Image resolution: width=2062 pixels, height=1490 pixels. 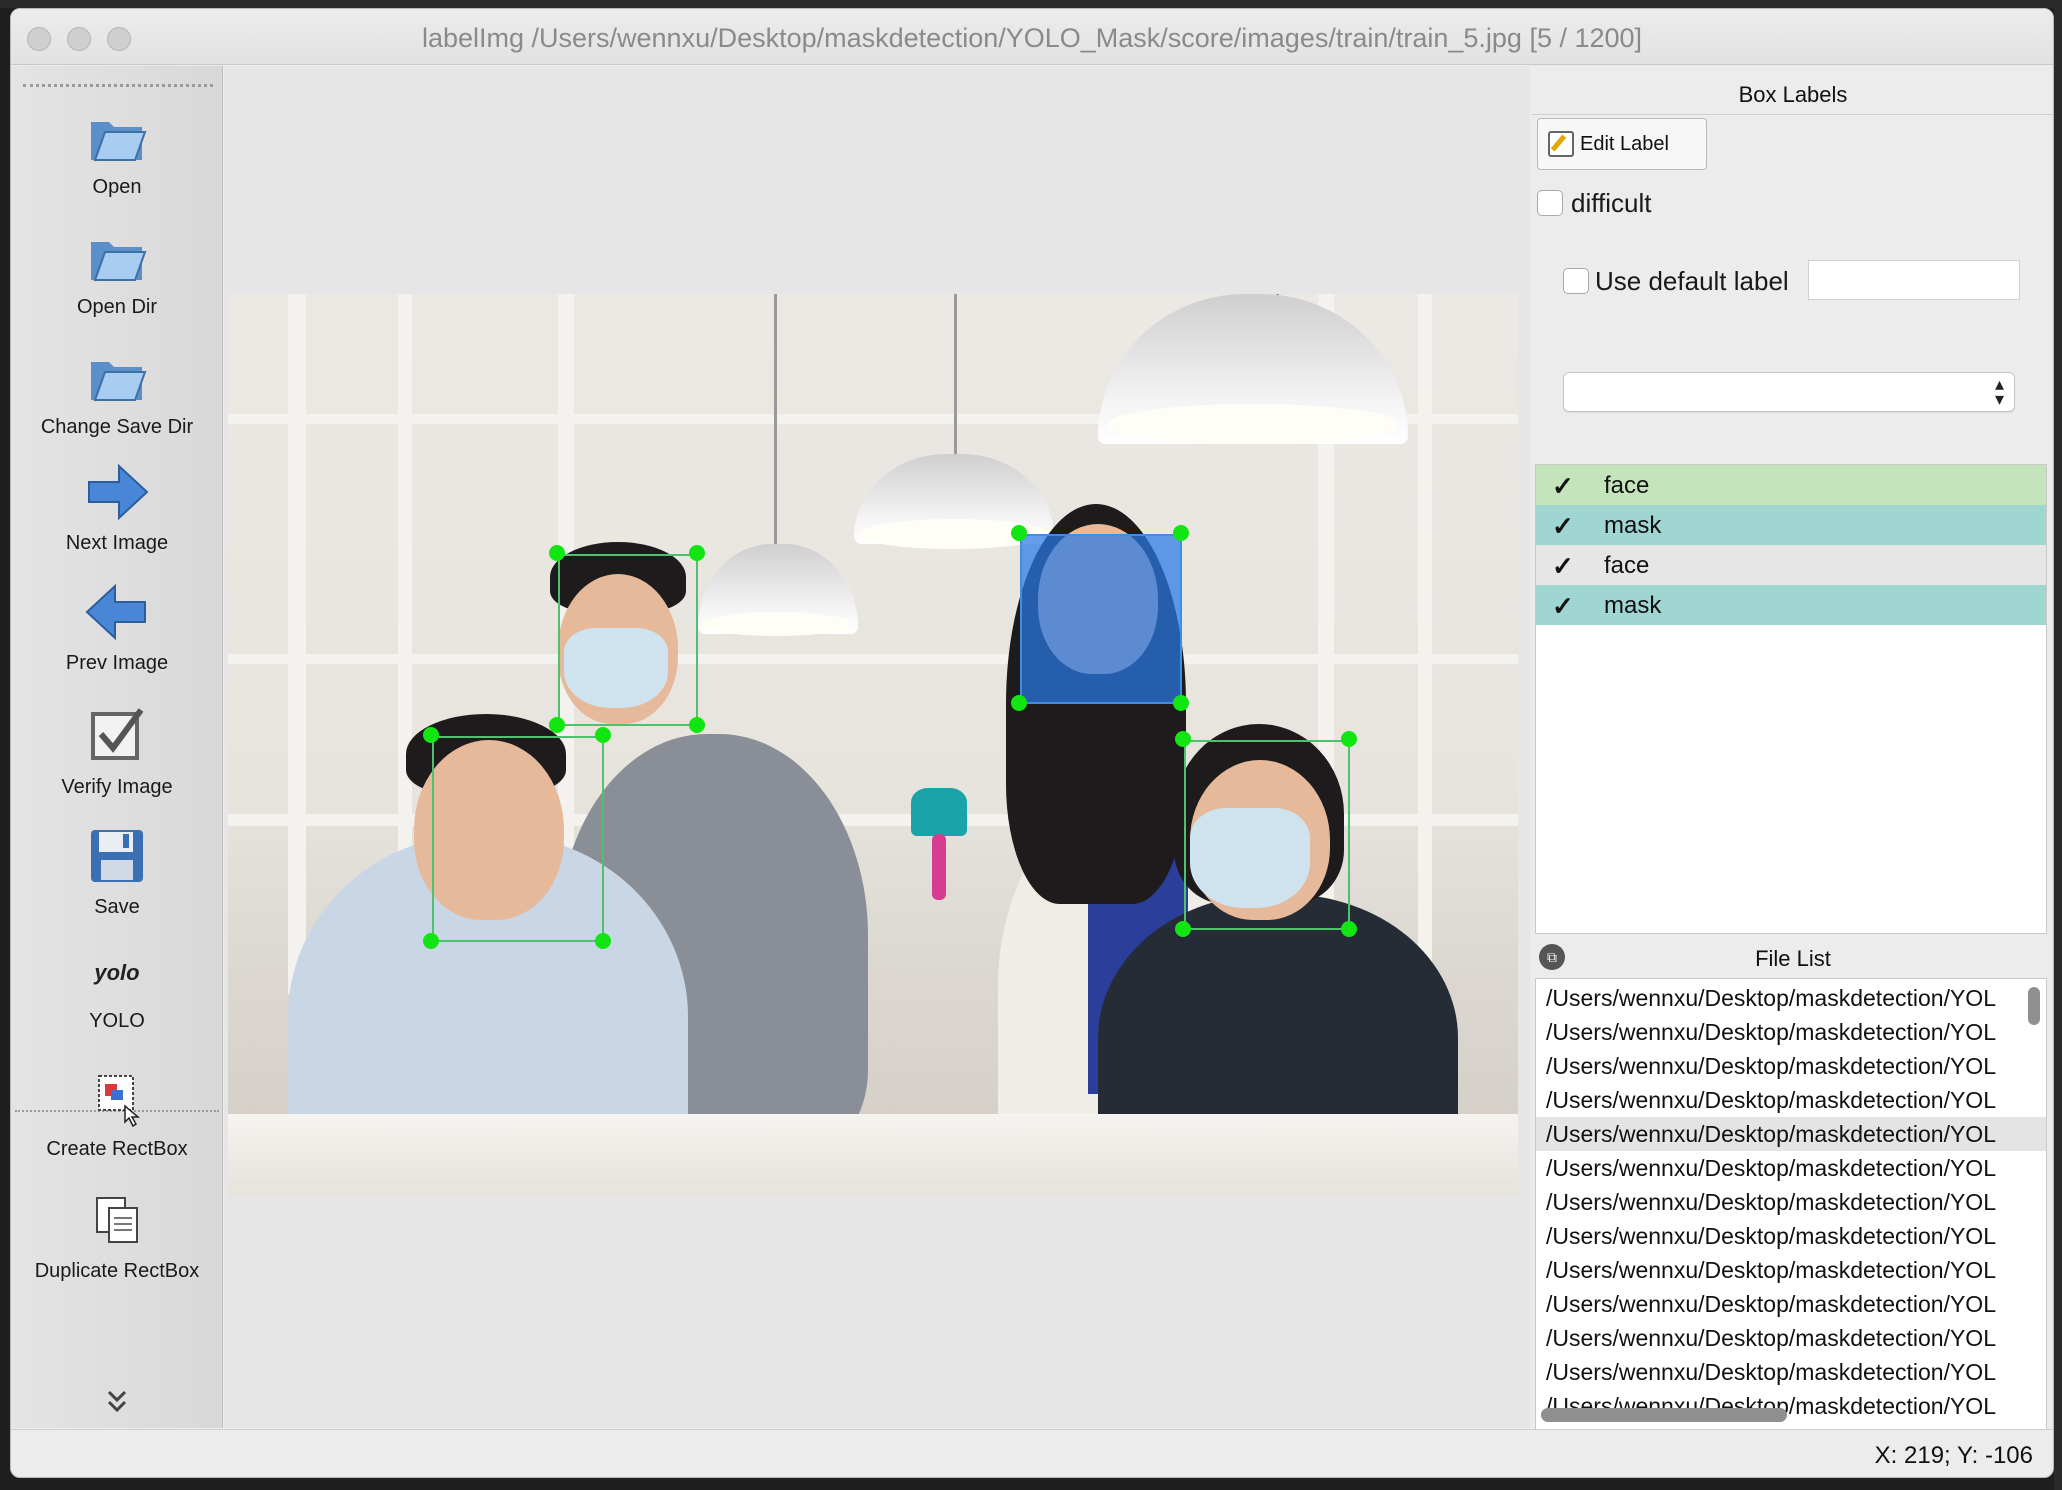 I want to click on open-label: Open, so click(x=117, y=187).